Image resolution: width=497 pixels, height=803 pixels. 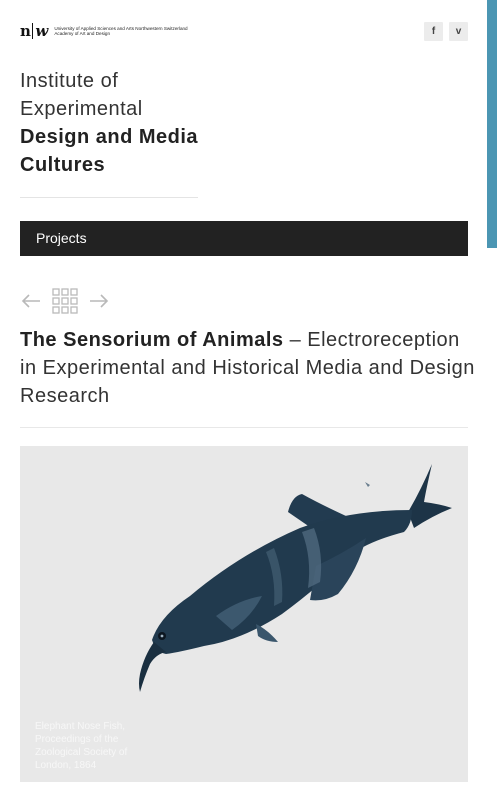 I want to click on caption-line-1: Elephant Nose Fish,, so click(x=80, y=726).